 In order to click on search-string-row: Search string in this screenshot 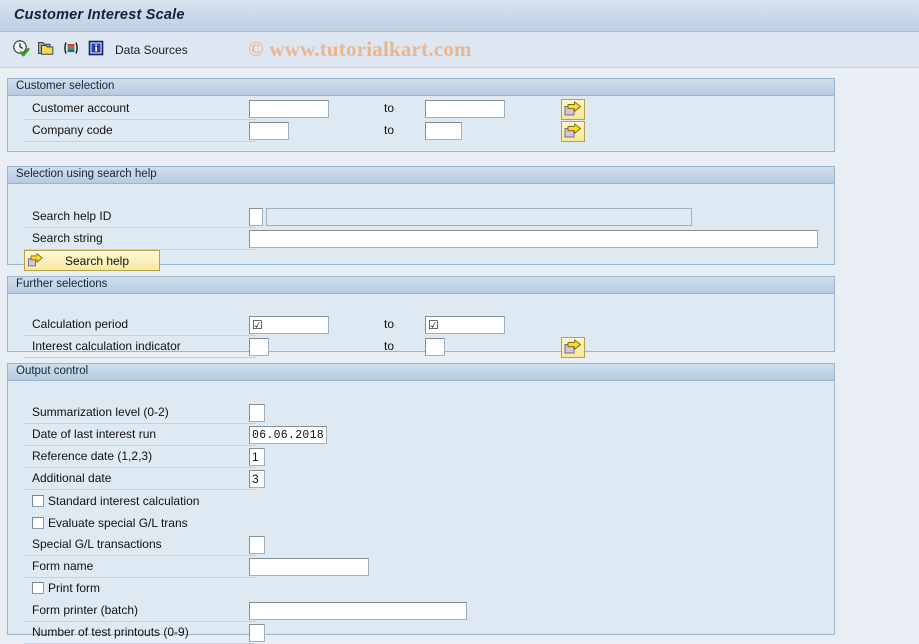, I will do `click(421, 239)`.